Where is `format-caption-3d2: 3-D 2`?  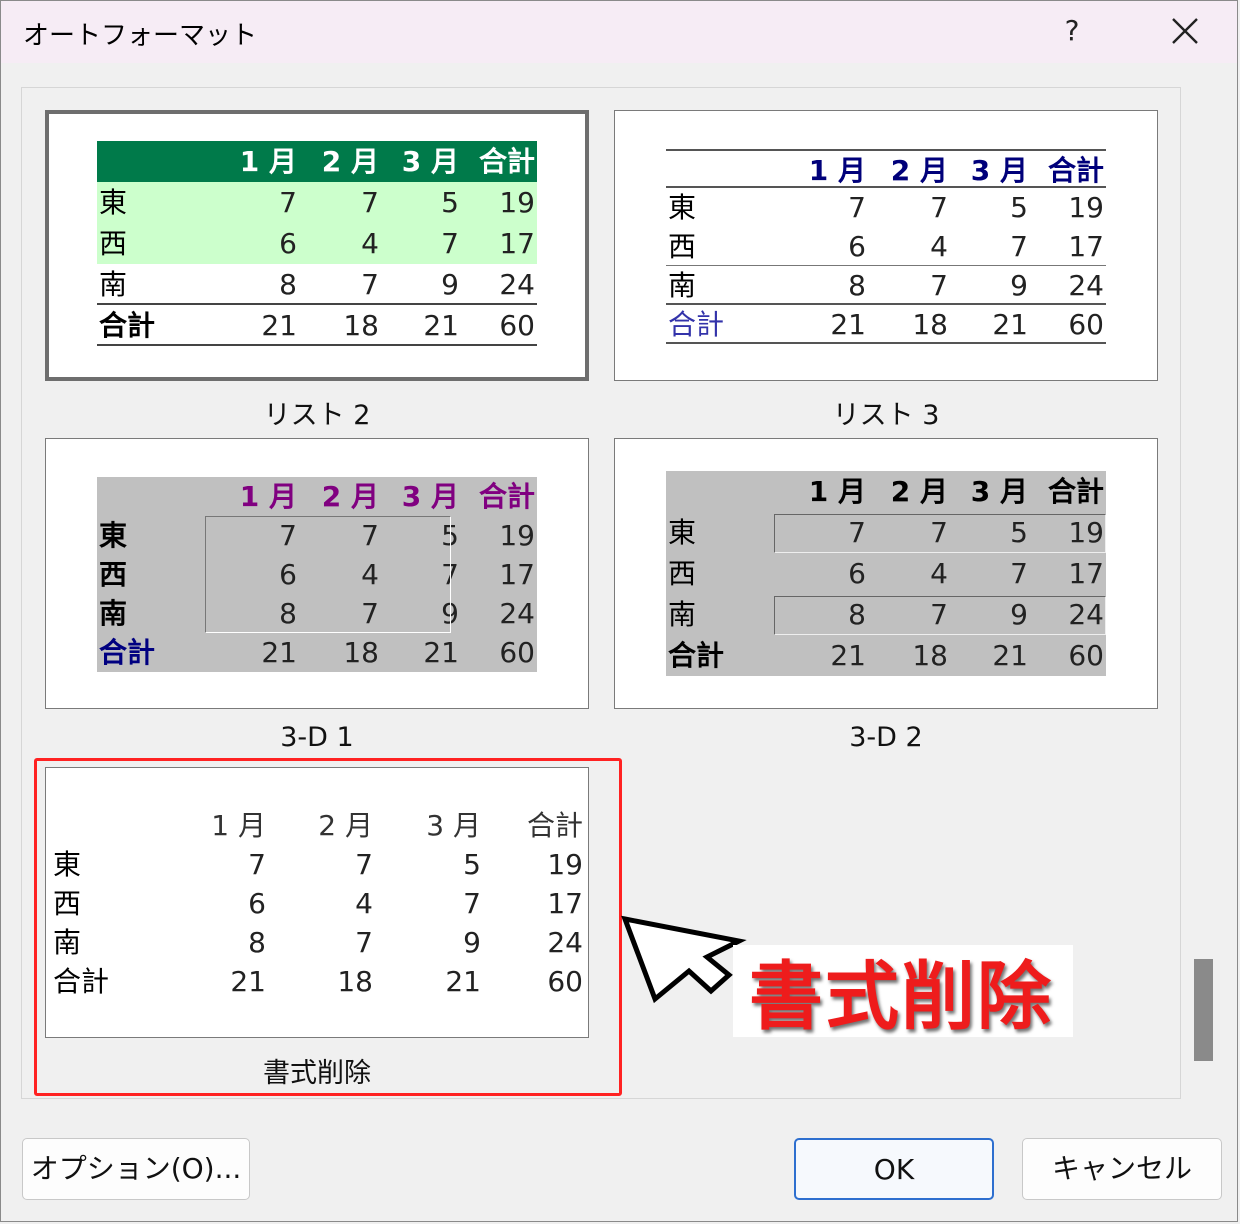 format-caption-3d2: 3-D 2 is located at coordinates (886, 737).